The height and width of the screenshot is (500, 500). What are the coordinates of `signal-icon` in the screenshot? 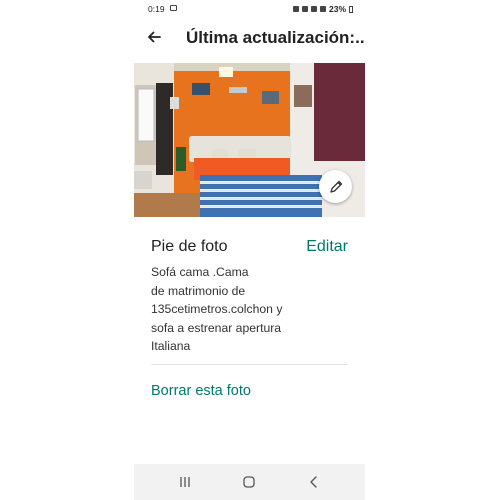 It's located at (322, 9).